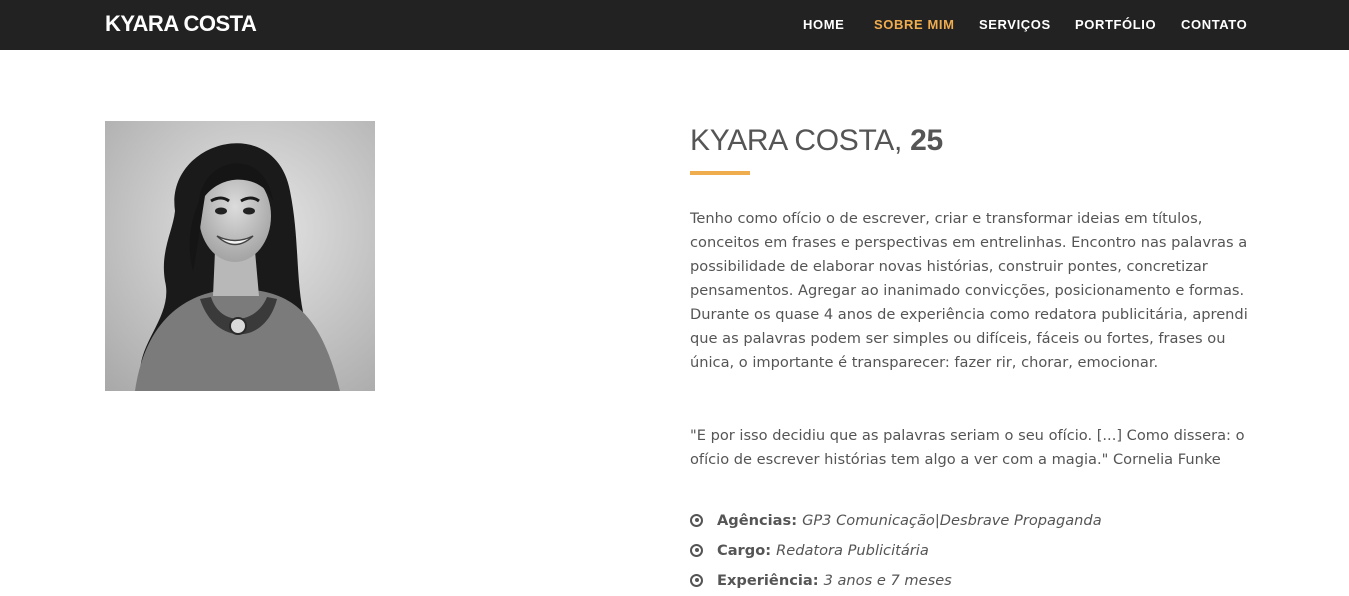 The height and width of the screenshot is (596, 1349). I want to click on portrait-image, so click(240, 256).